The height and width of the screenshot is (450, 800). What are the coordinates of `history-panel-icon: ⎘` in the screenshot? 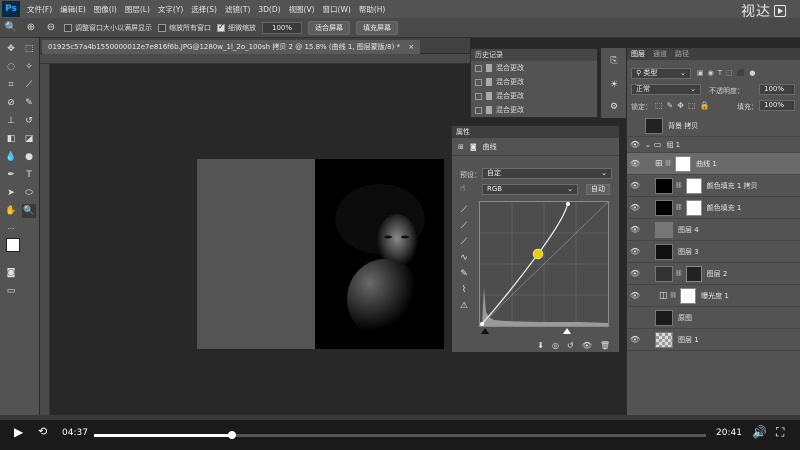 It's located at (614, 61).